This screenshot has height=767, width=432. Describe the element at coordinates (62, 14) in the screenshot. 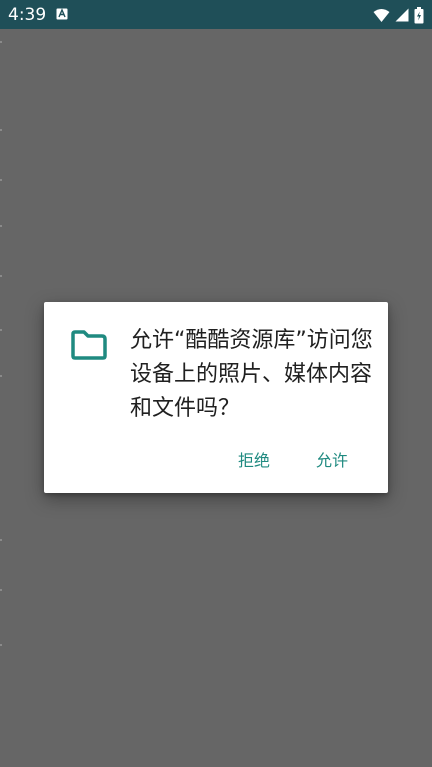

I see `a-notification-icon` at that location.